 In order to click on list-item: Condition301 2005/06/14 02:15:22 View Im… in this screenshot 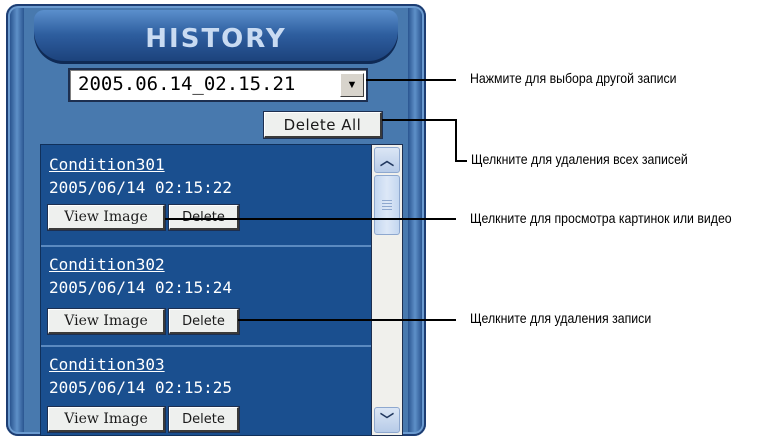, I will do `click(206, 196)`.